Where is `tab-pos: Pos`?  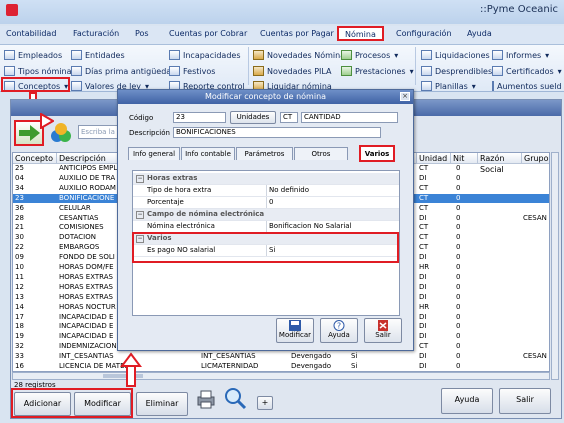 tab-pos: Pos is located at coordinates (142, 33).